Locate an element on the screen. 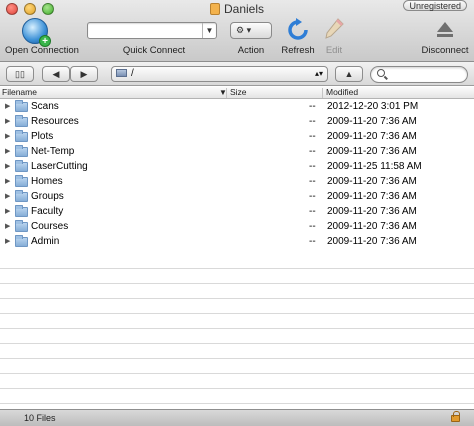 The image size is (474, 426). file-name: Net-Temp is located at coordinates (53, 151).